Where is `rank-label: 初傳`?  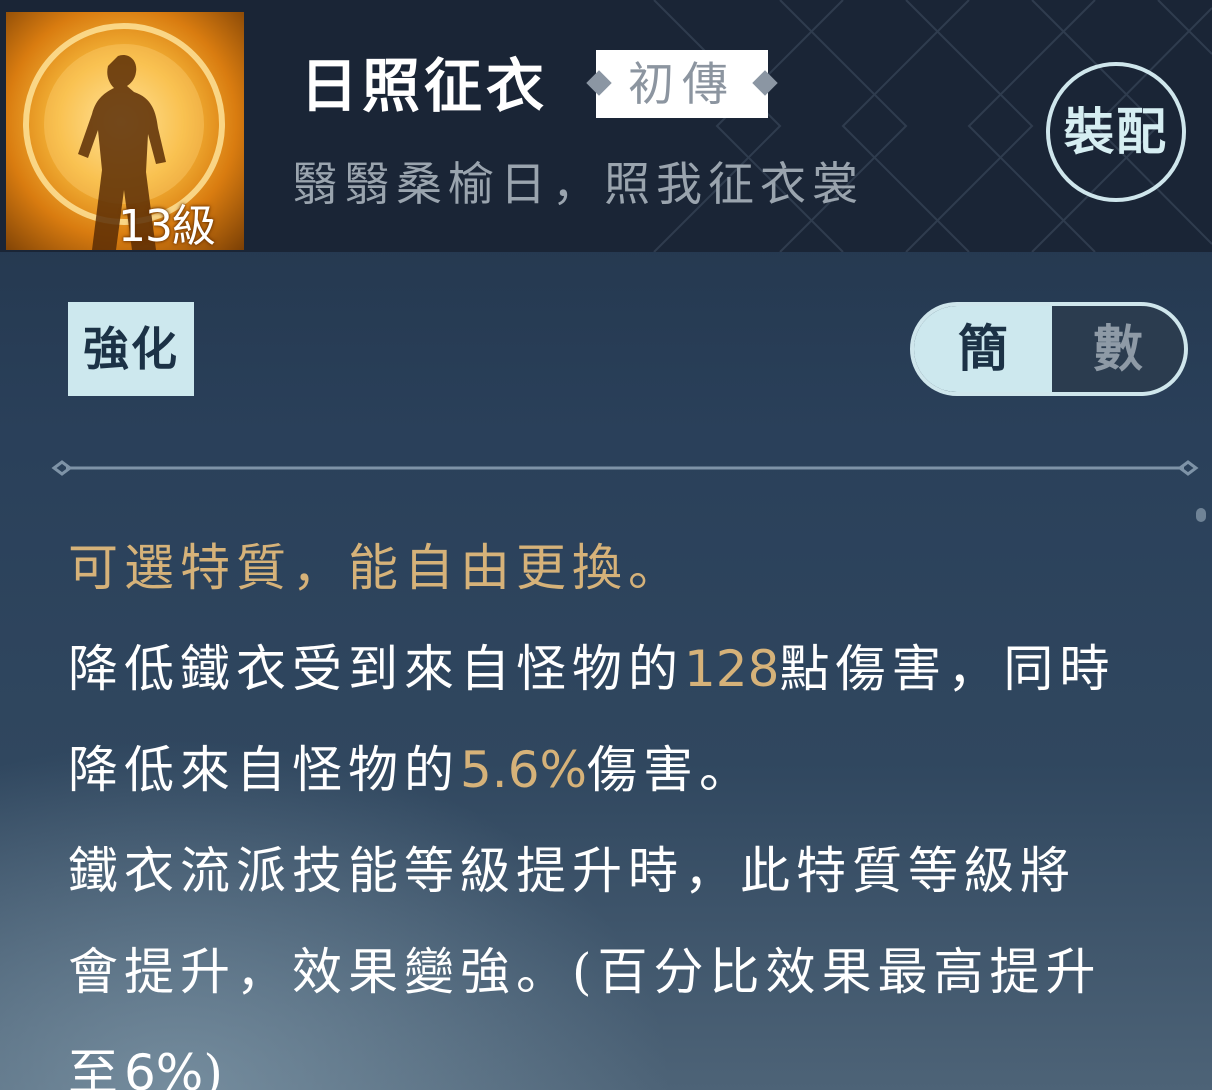
rank-label: 初傳 is located at coordinates (682, 84).